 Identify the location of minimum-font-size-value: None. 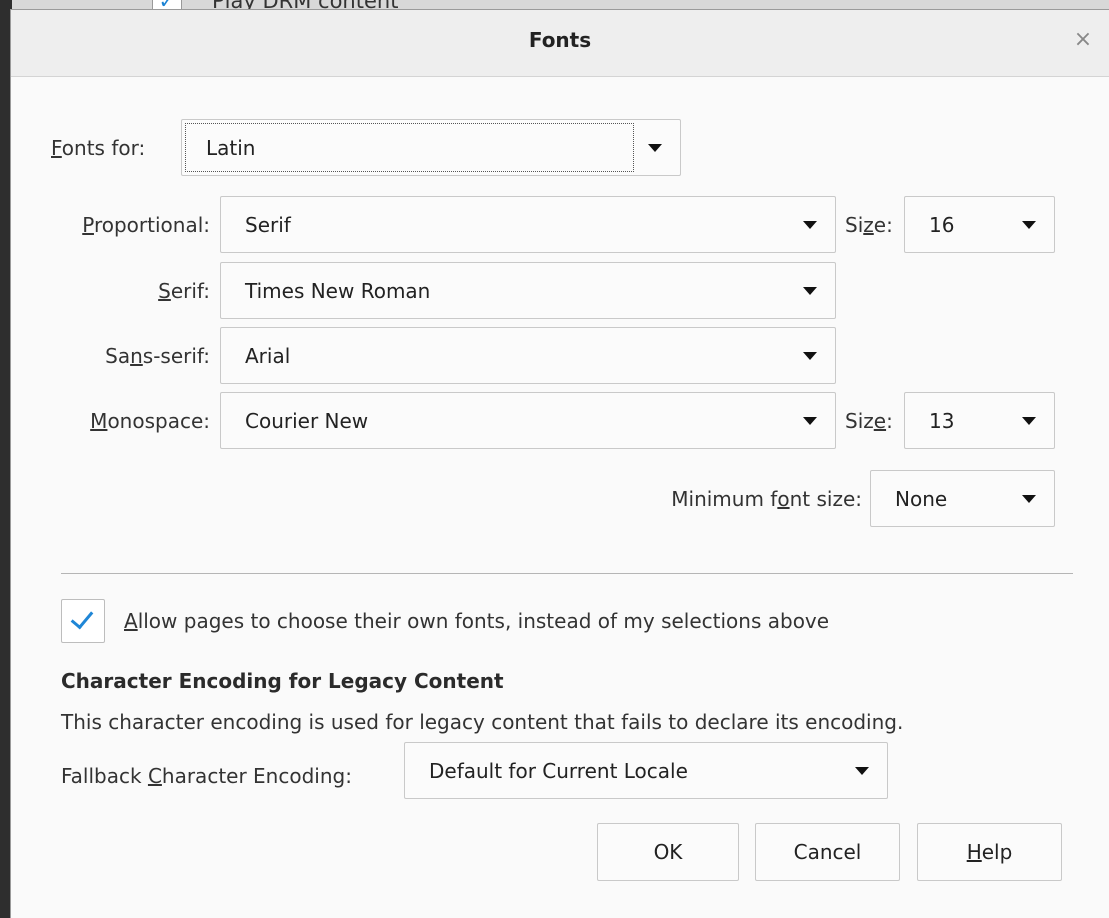
(921, 498).